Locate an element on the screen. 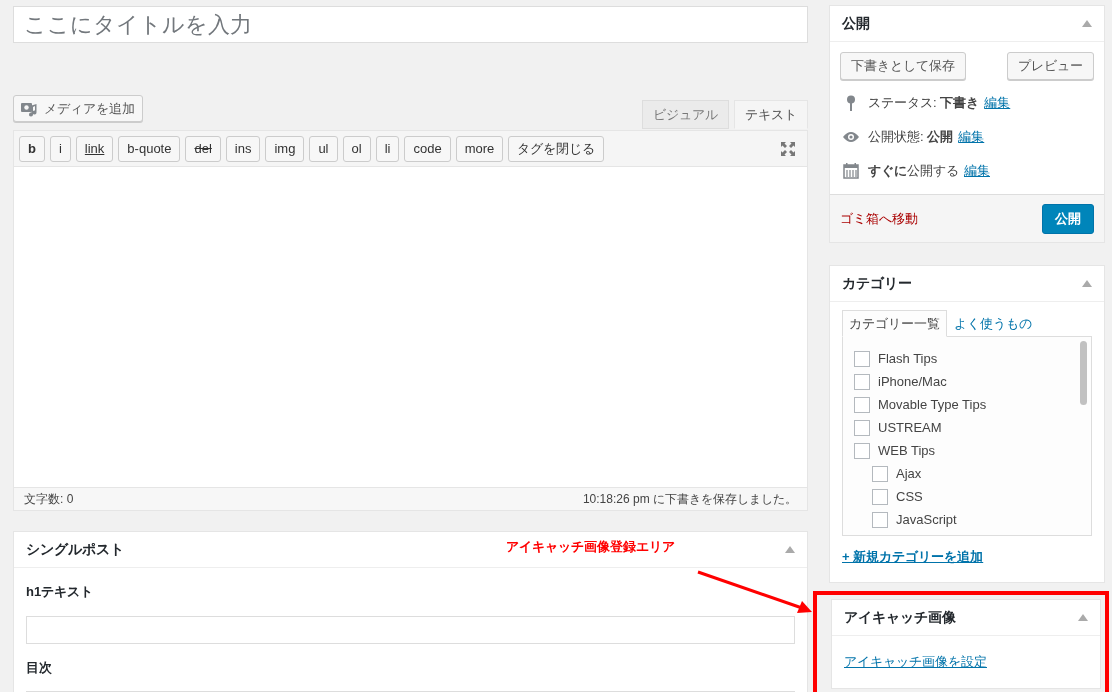  category-label: WEB Tips is located at coordinates (907, 450).